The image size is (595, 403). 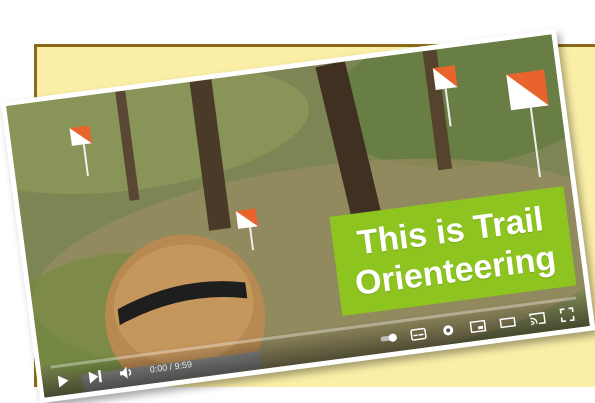 I want to click on time-display: 0:00 / 9:59, so click(x=171, y=367).